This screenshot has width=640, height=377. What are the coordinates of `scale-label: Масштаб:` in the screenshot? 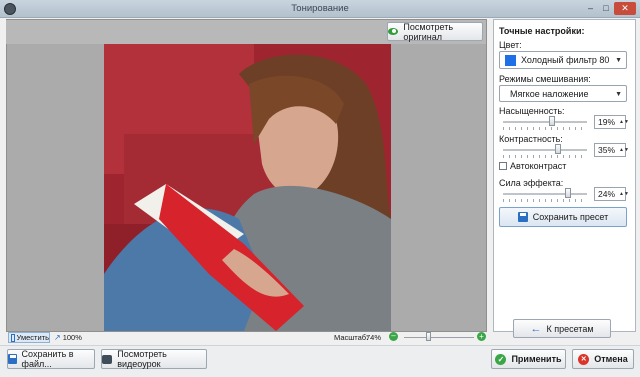 It's located at (351, 337).